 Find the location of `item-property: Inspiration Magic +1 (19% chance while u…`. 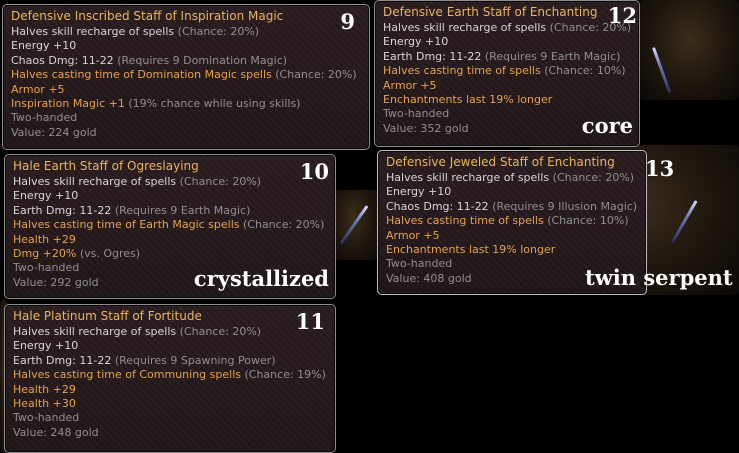

item-property: Inspiration Magic +1 (19% chance while u… is located at coordinates (156, 104).